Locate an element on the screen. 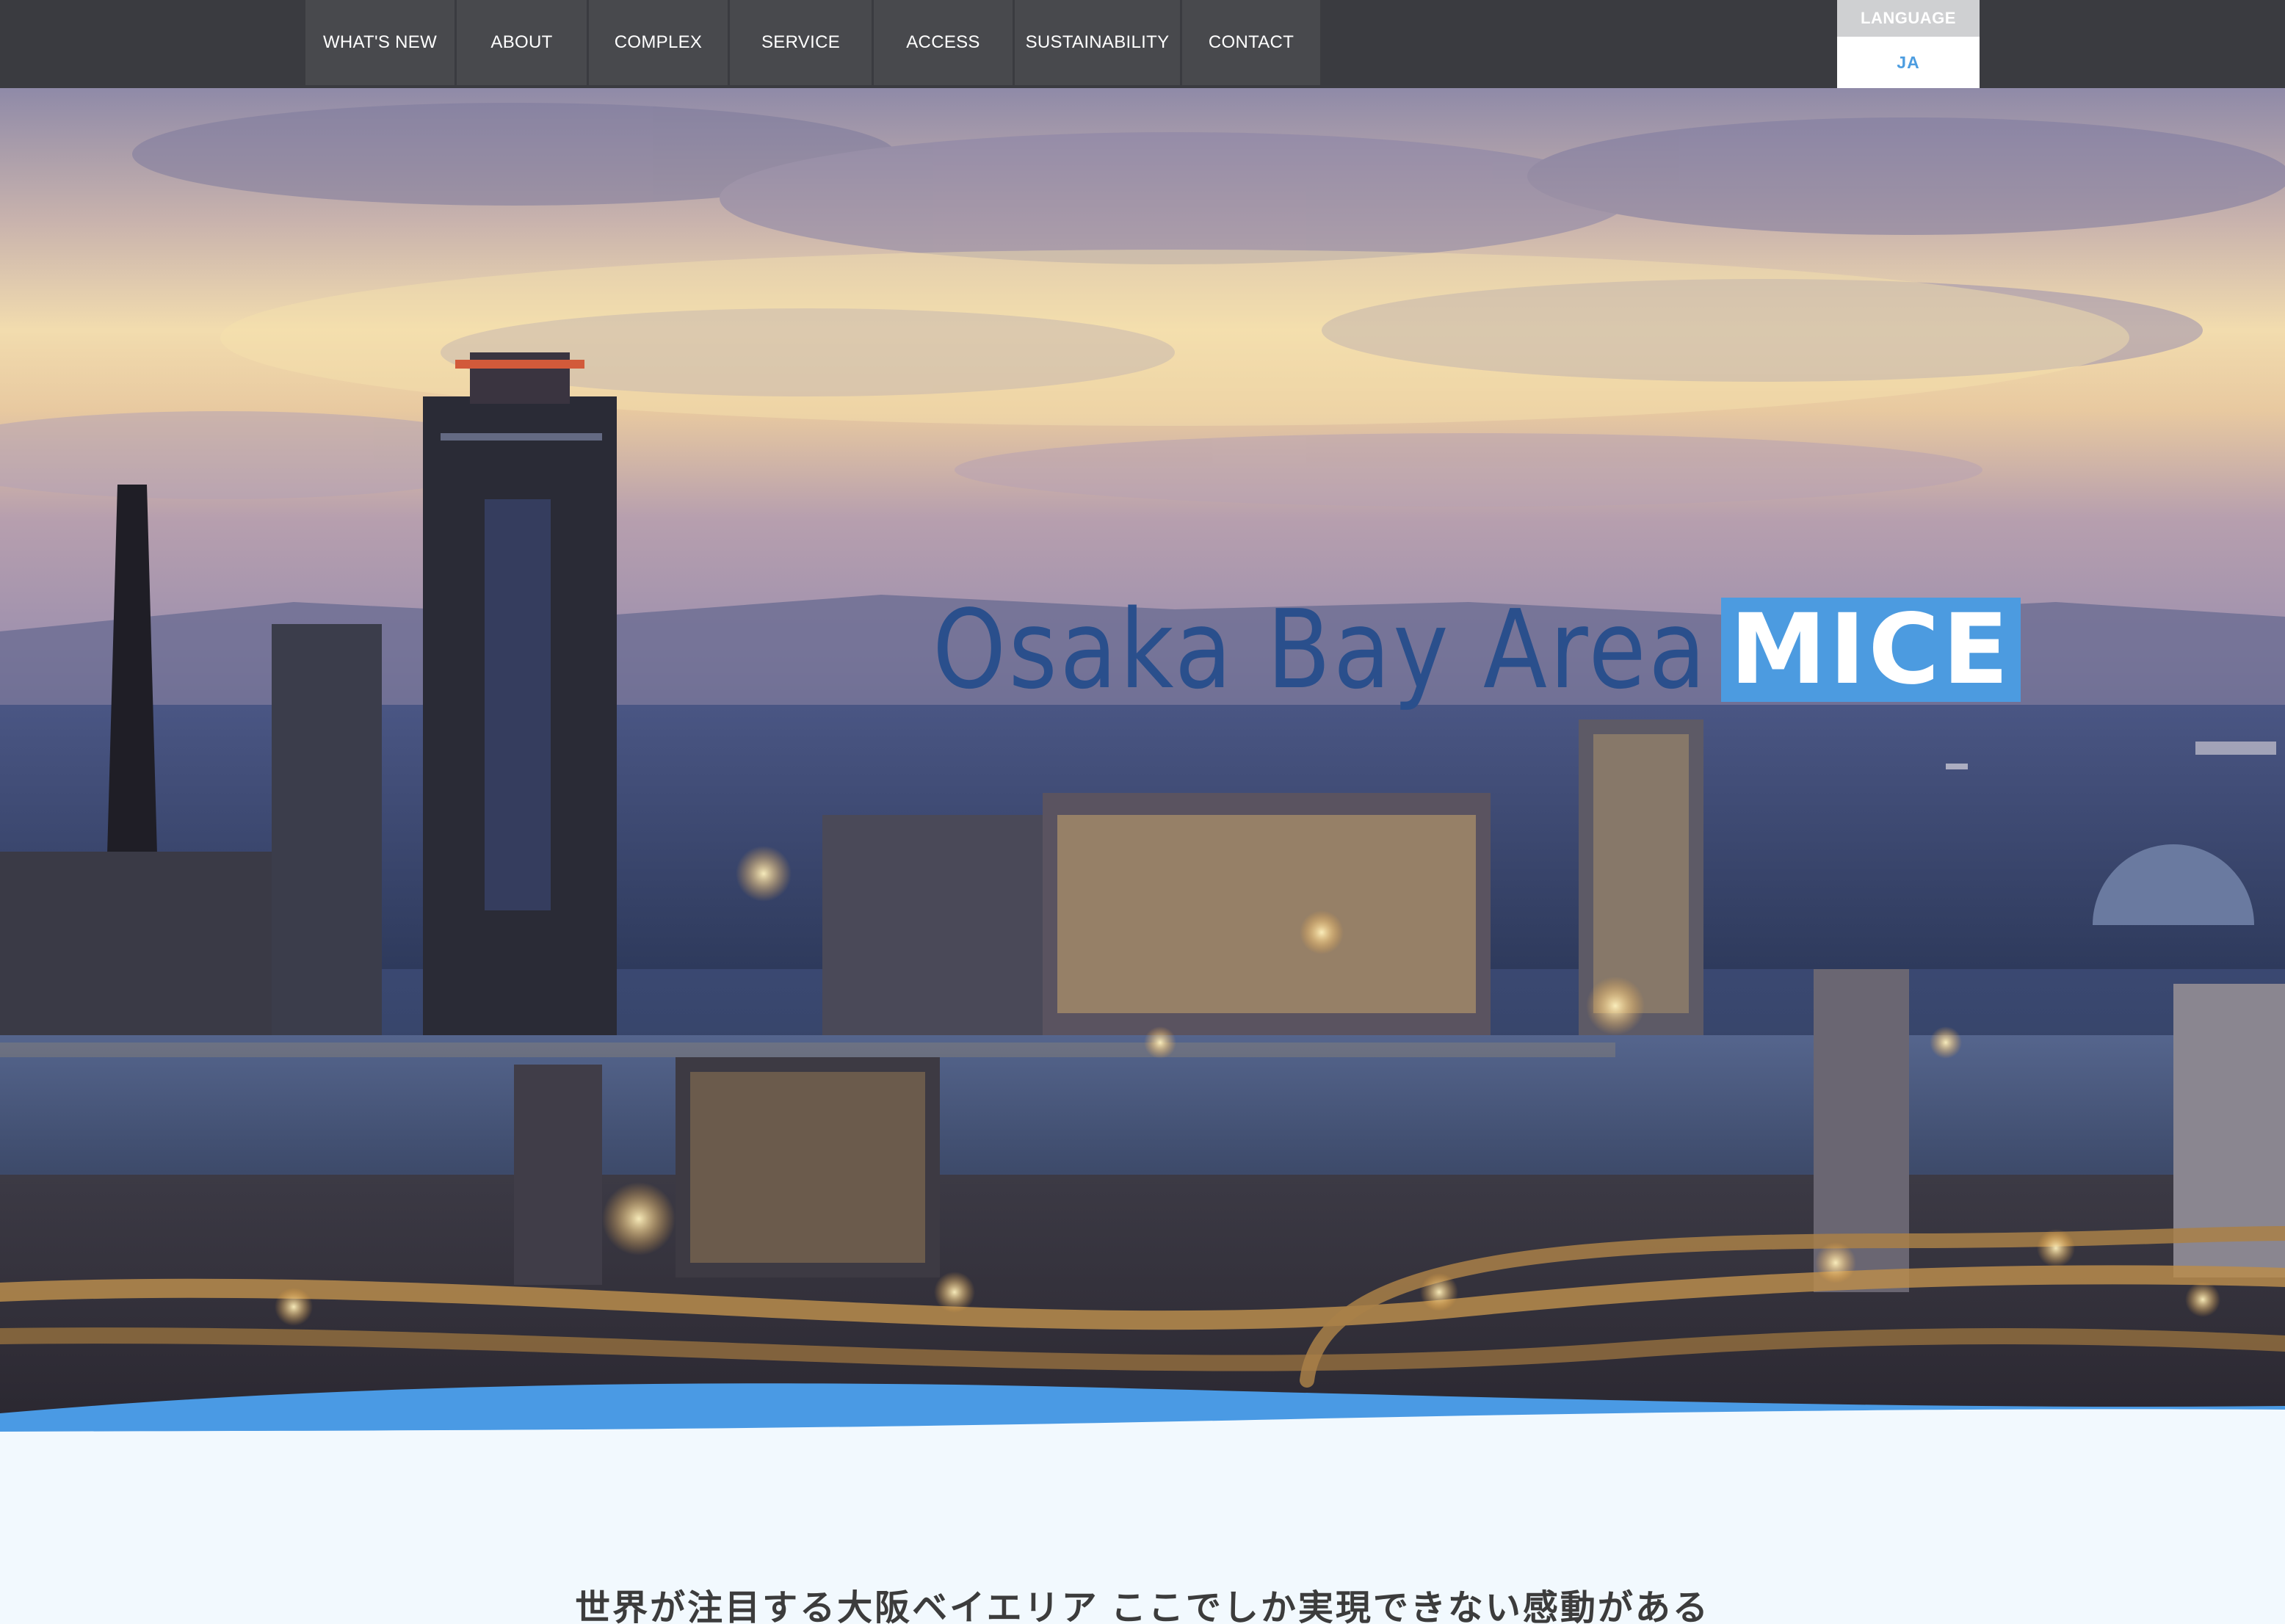 The height and width of the screenshot is (1624, 2285). hero-title-text: Osaka Bay Area is located at coordinates (1321, 650).